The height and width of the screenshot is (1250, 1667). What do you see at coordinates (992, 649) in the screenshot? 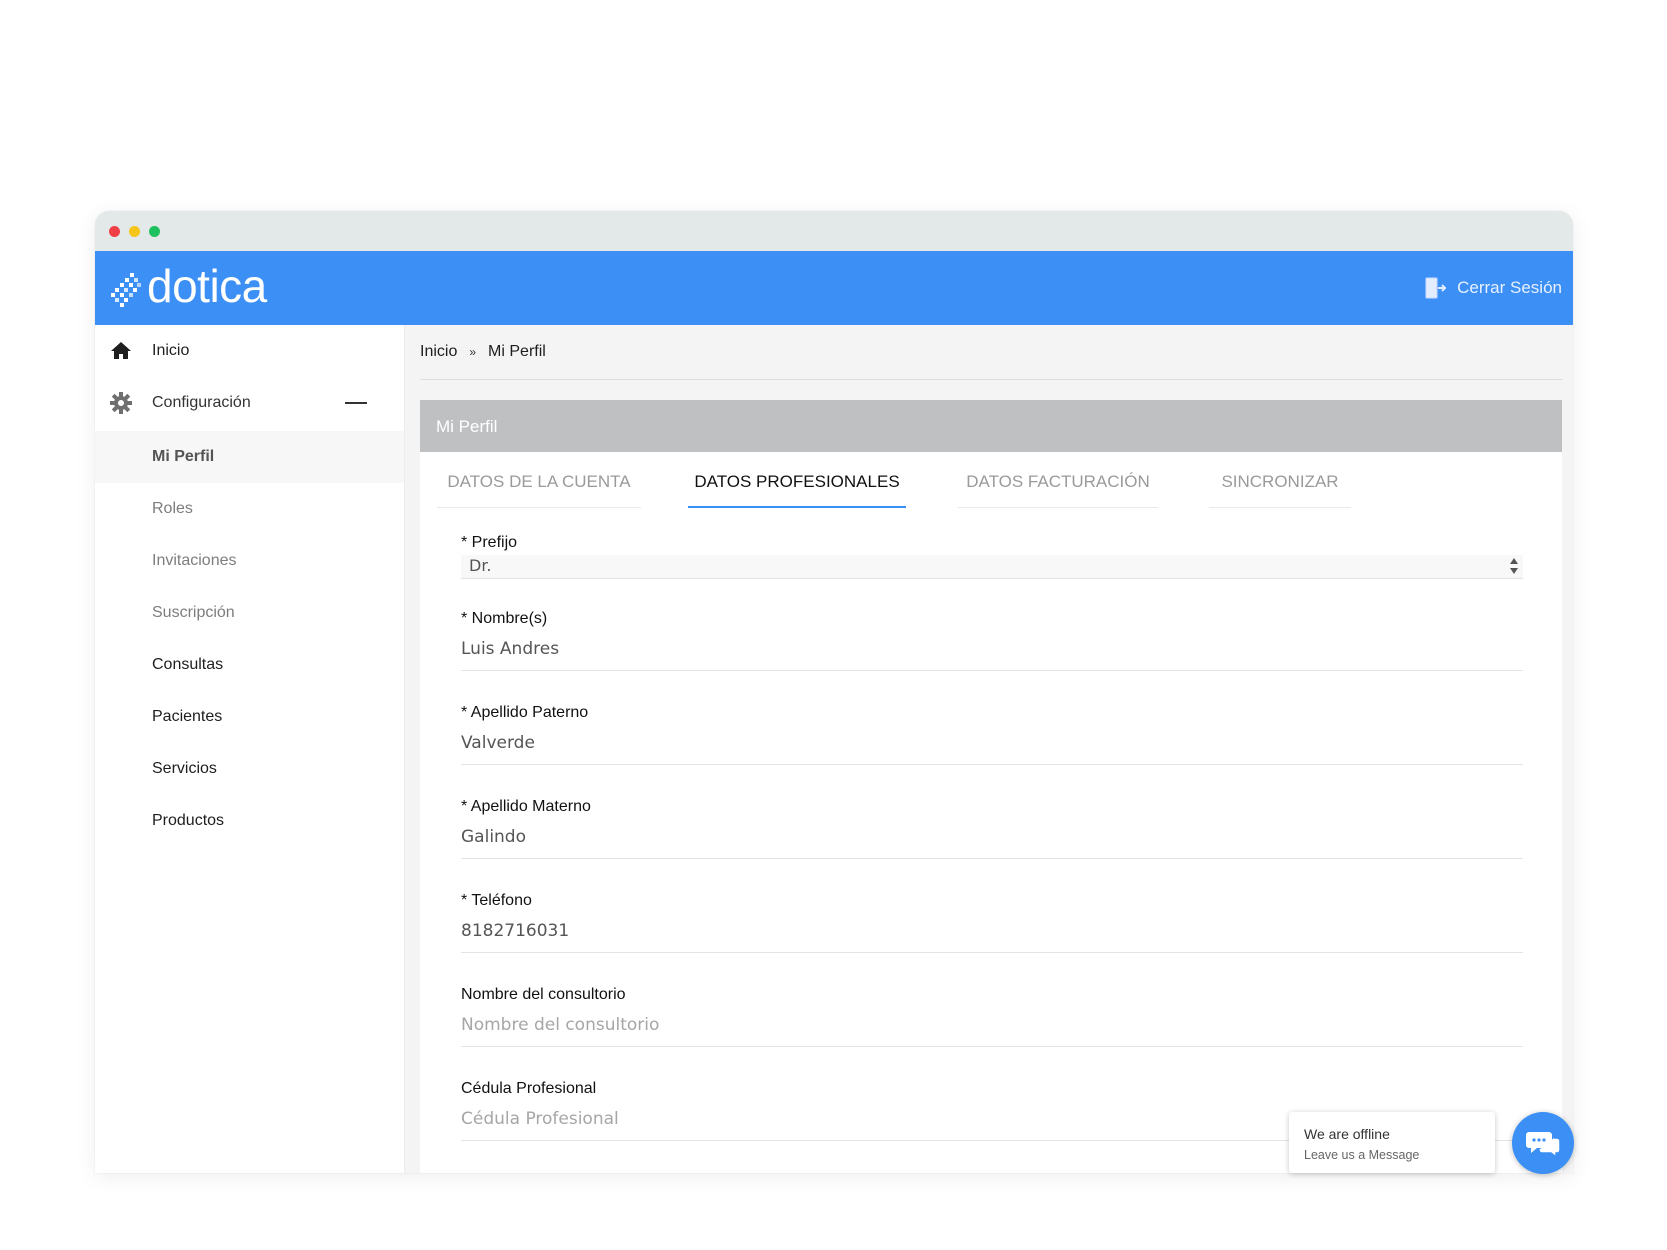
I see `nombre-input` at bounding box center [992, 649].